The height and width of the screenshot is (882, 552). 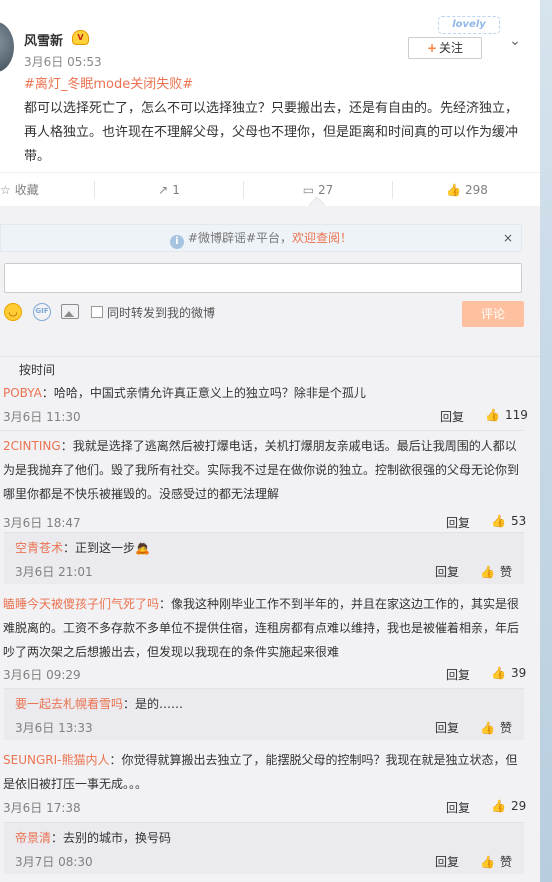 What do you see at coordinates (42, 523) in the screenshot?
I see `comment-time: 3月6日 18:47` at bounding box center [42, 523].